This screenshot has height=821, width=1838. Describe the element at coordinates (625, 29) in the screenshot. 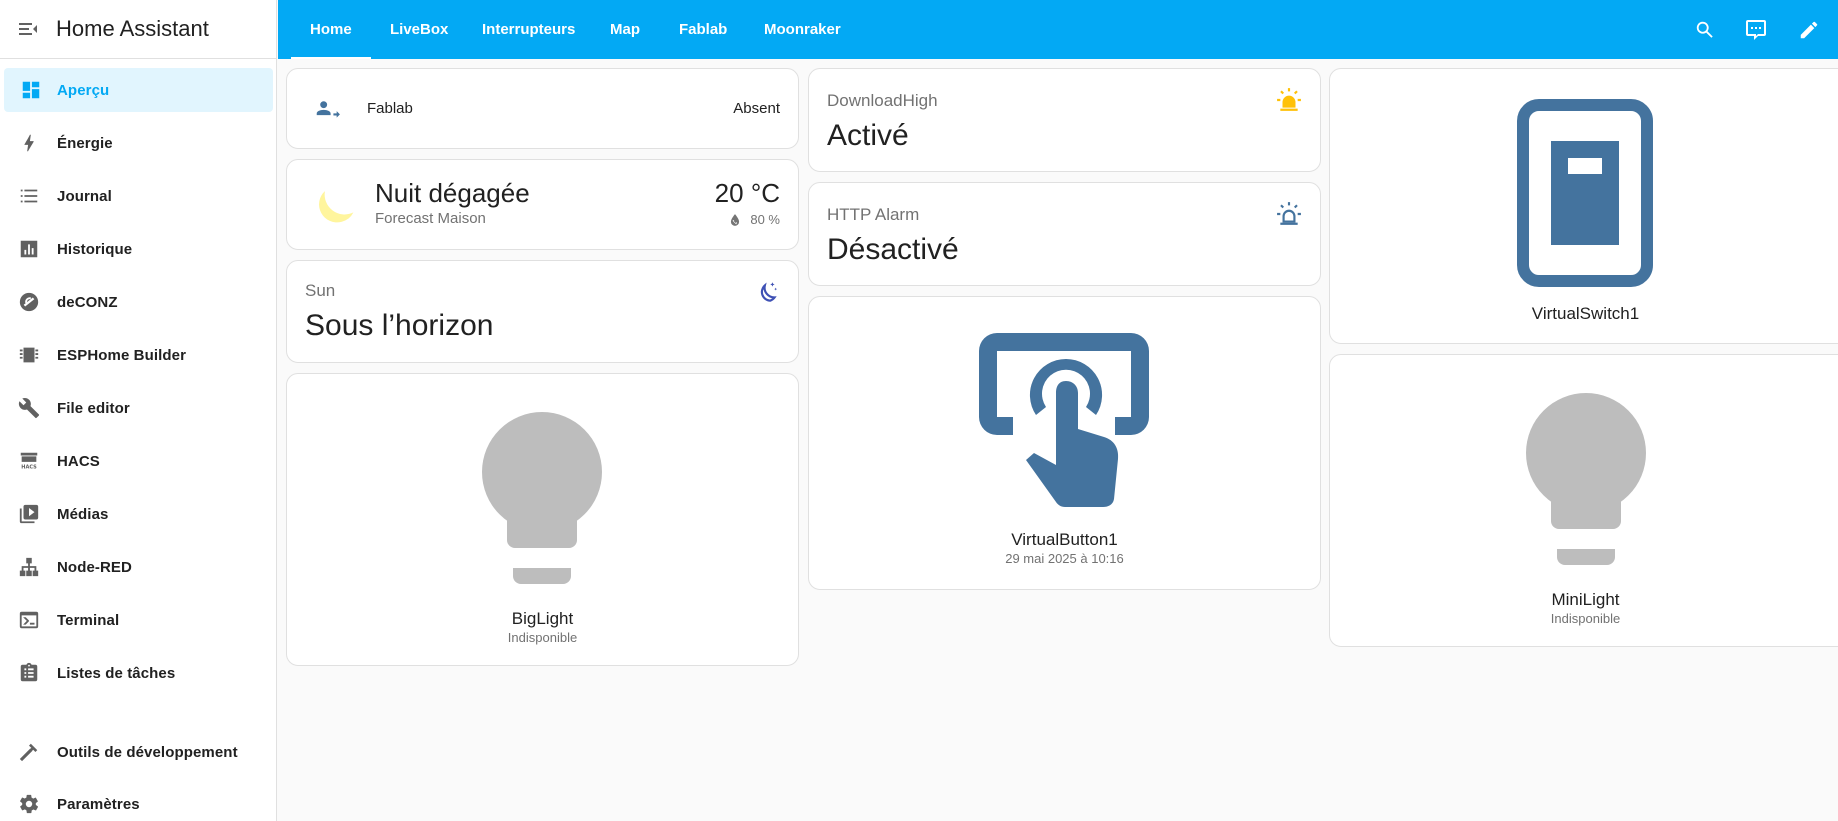

I see `tab-map: Map` at that location.